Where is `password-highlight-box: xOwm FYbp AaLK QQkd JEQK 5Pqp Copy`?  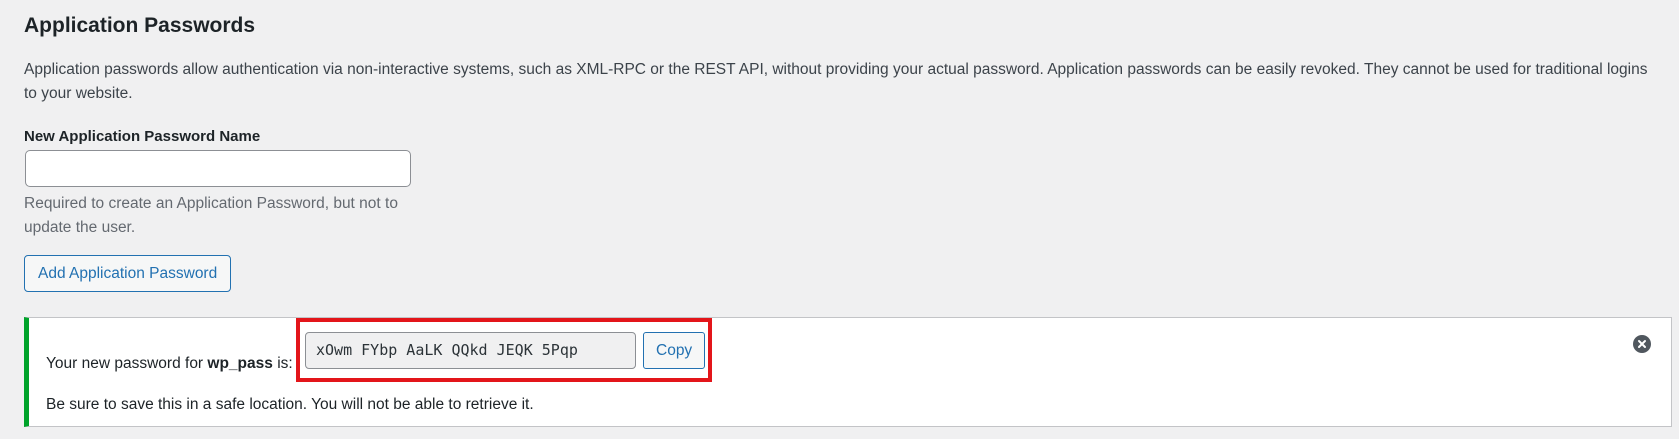 password-highlight-box: xOwm FYbp AaLK QQkd JEQK 5Pqp Copy is located at coordinates (504, 350).